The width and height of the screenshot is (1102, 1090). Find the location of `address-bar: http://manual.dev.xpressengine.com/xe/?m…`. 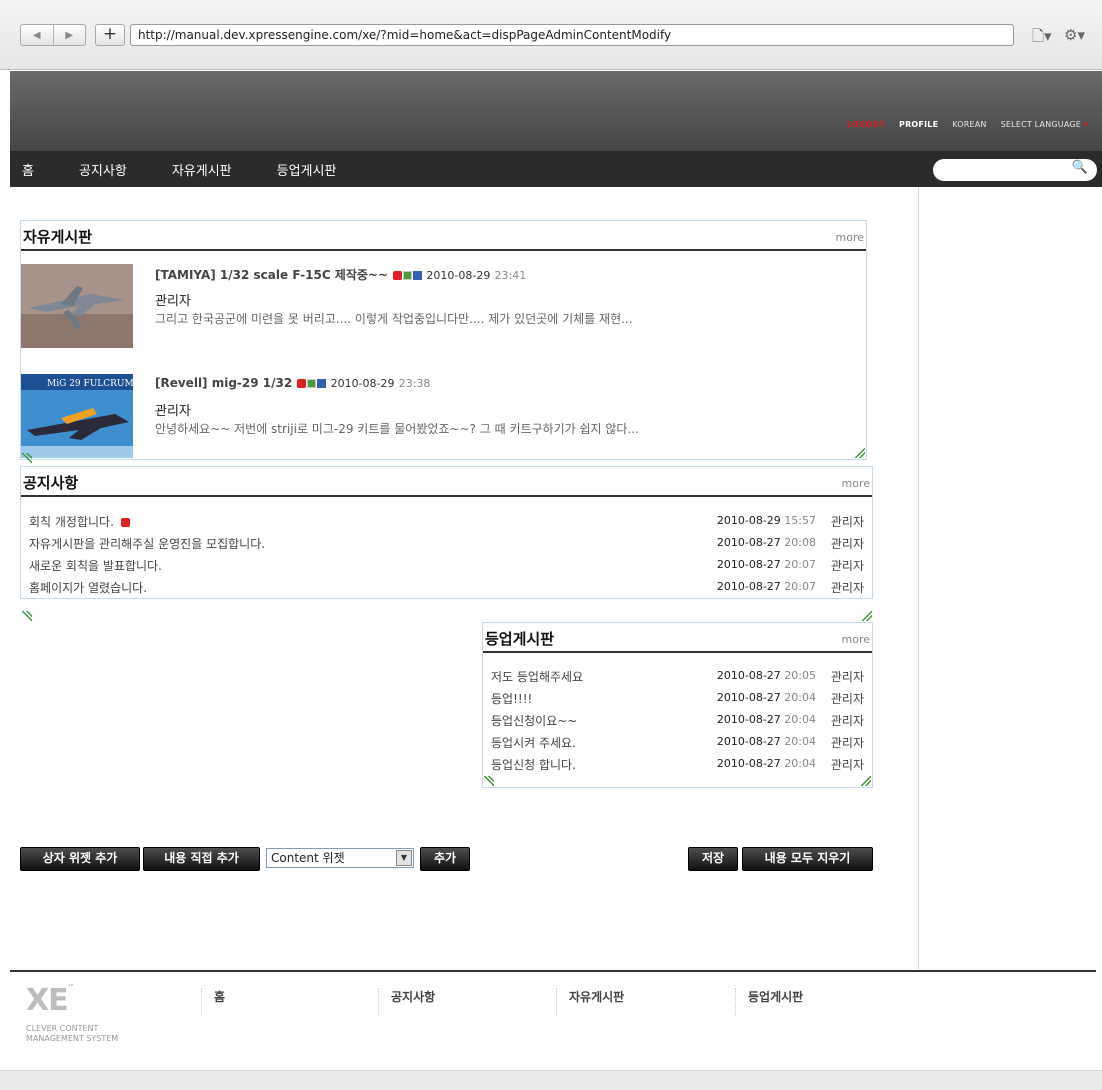

address-bar: http://manual.dev.xpressengine.com/xe/?m… is located at coordinates (572, 35).